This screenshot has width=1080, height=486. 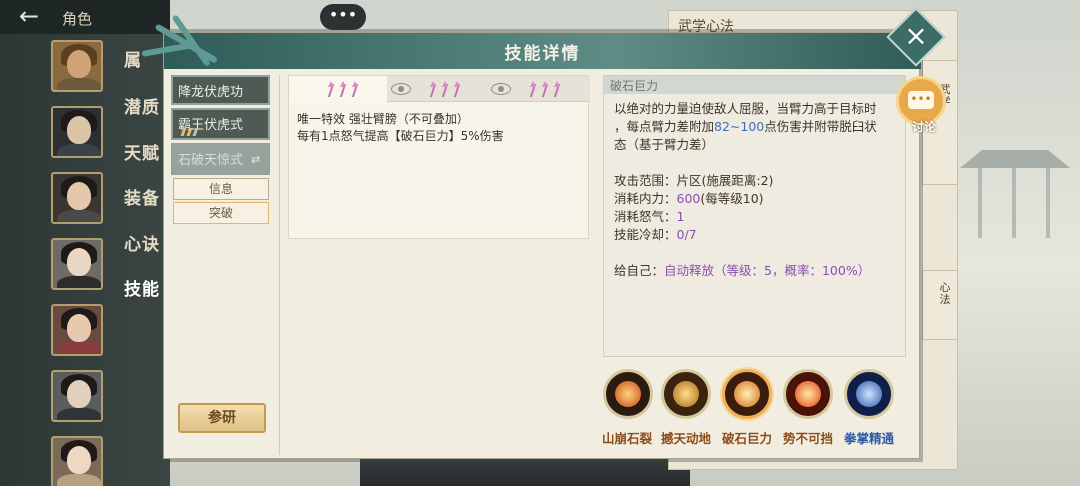 What do you see at coordinates (220, 124) in the screenshot?
I see `skill-move-item: 霸王伏虎式` at bounding box center [220, 124].